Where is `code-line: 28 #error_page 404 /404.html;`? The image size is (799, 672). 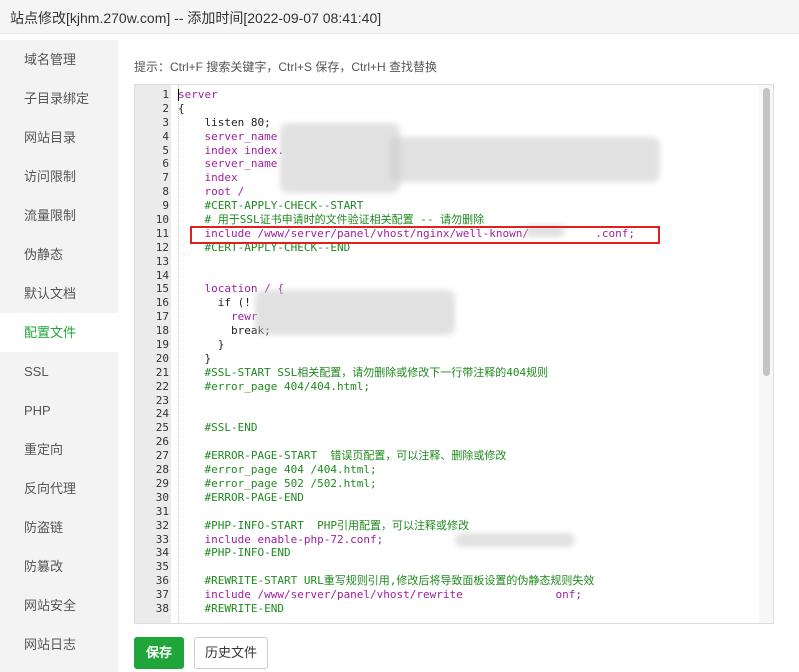 code-line: 28 #error_page 404 /404.html; is located at coordinates (445, 470).